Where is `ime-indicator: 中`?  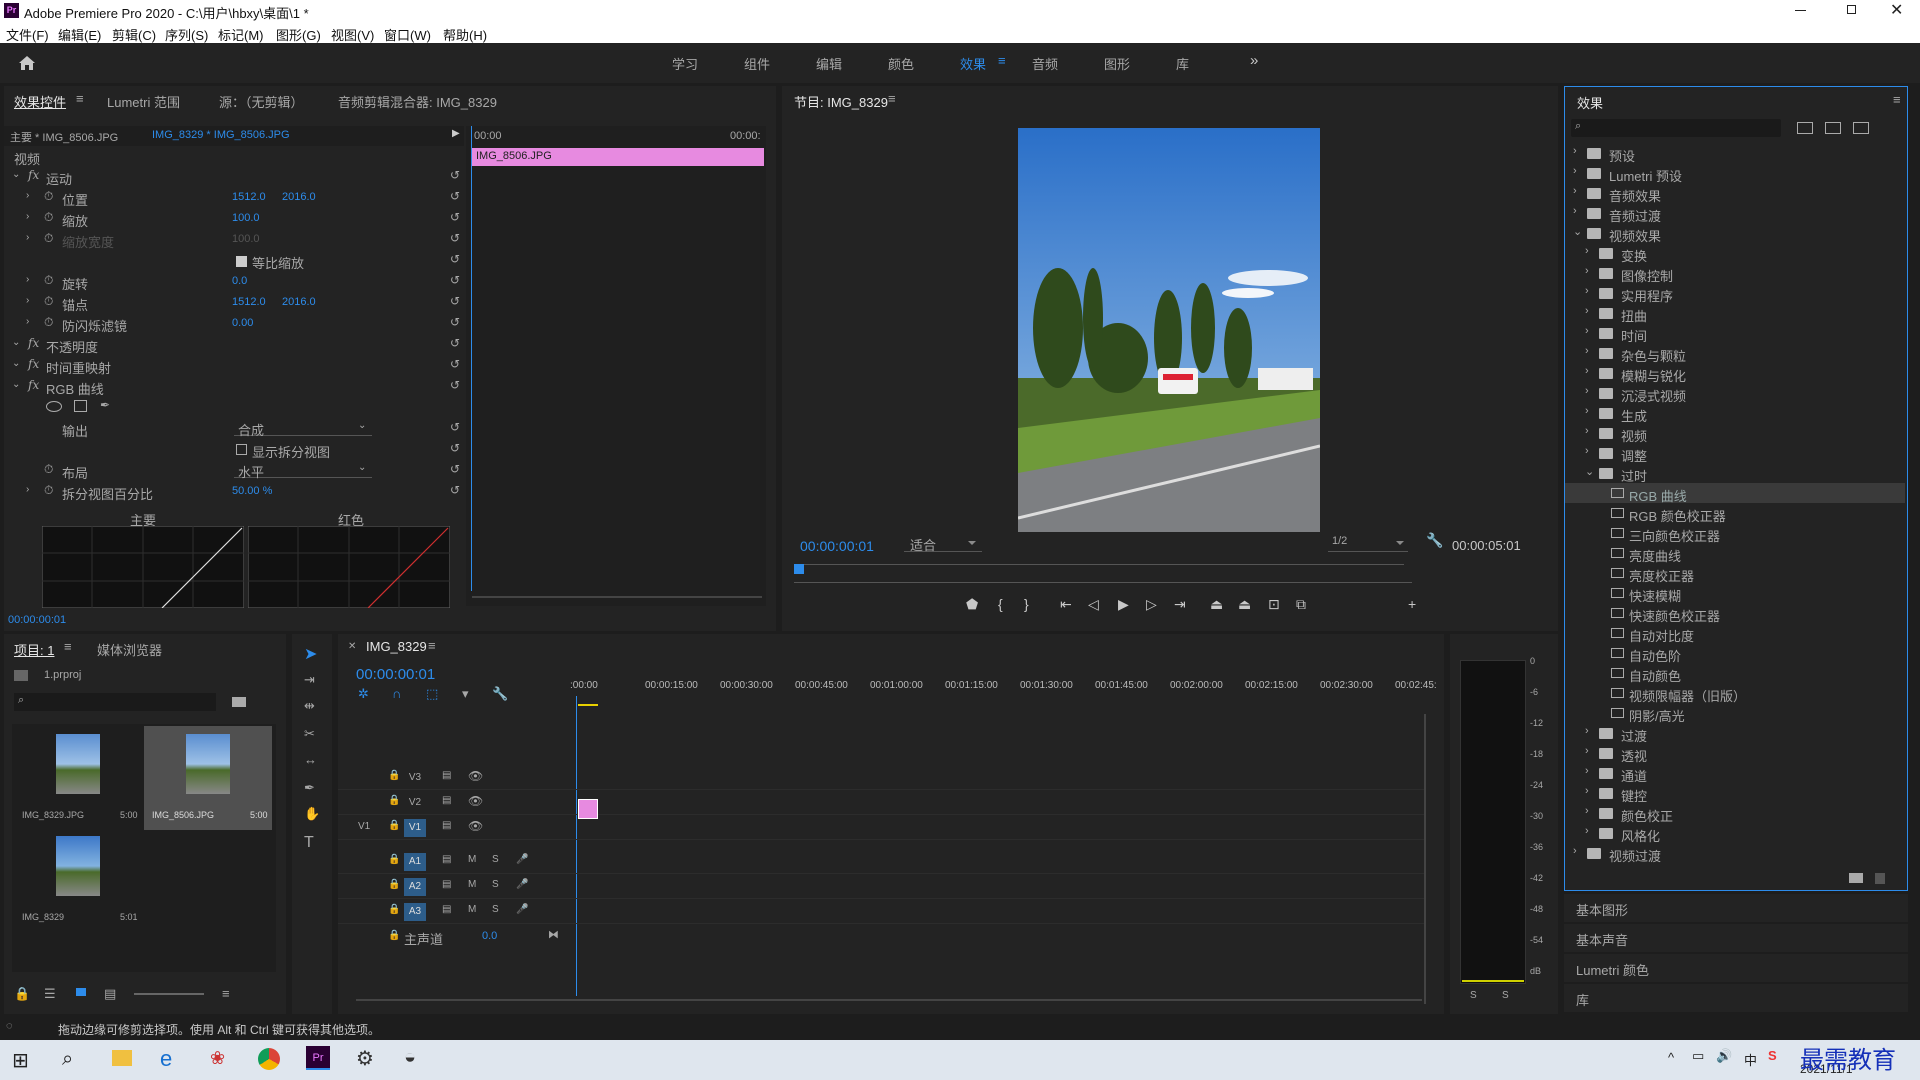
ime-indicator: 中 is located at coordinates (1750, 1059).